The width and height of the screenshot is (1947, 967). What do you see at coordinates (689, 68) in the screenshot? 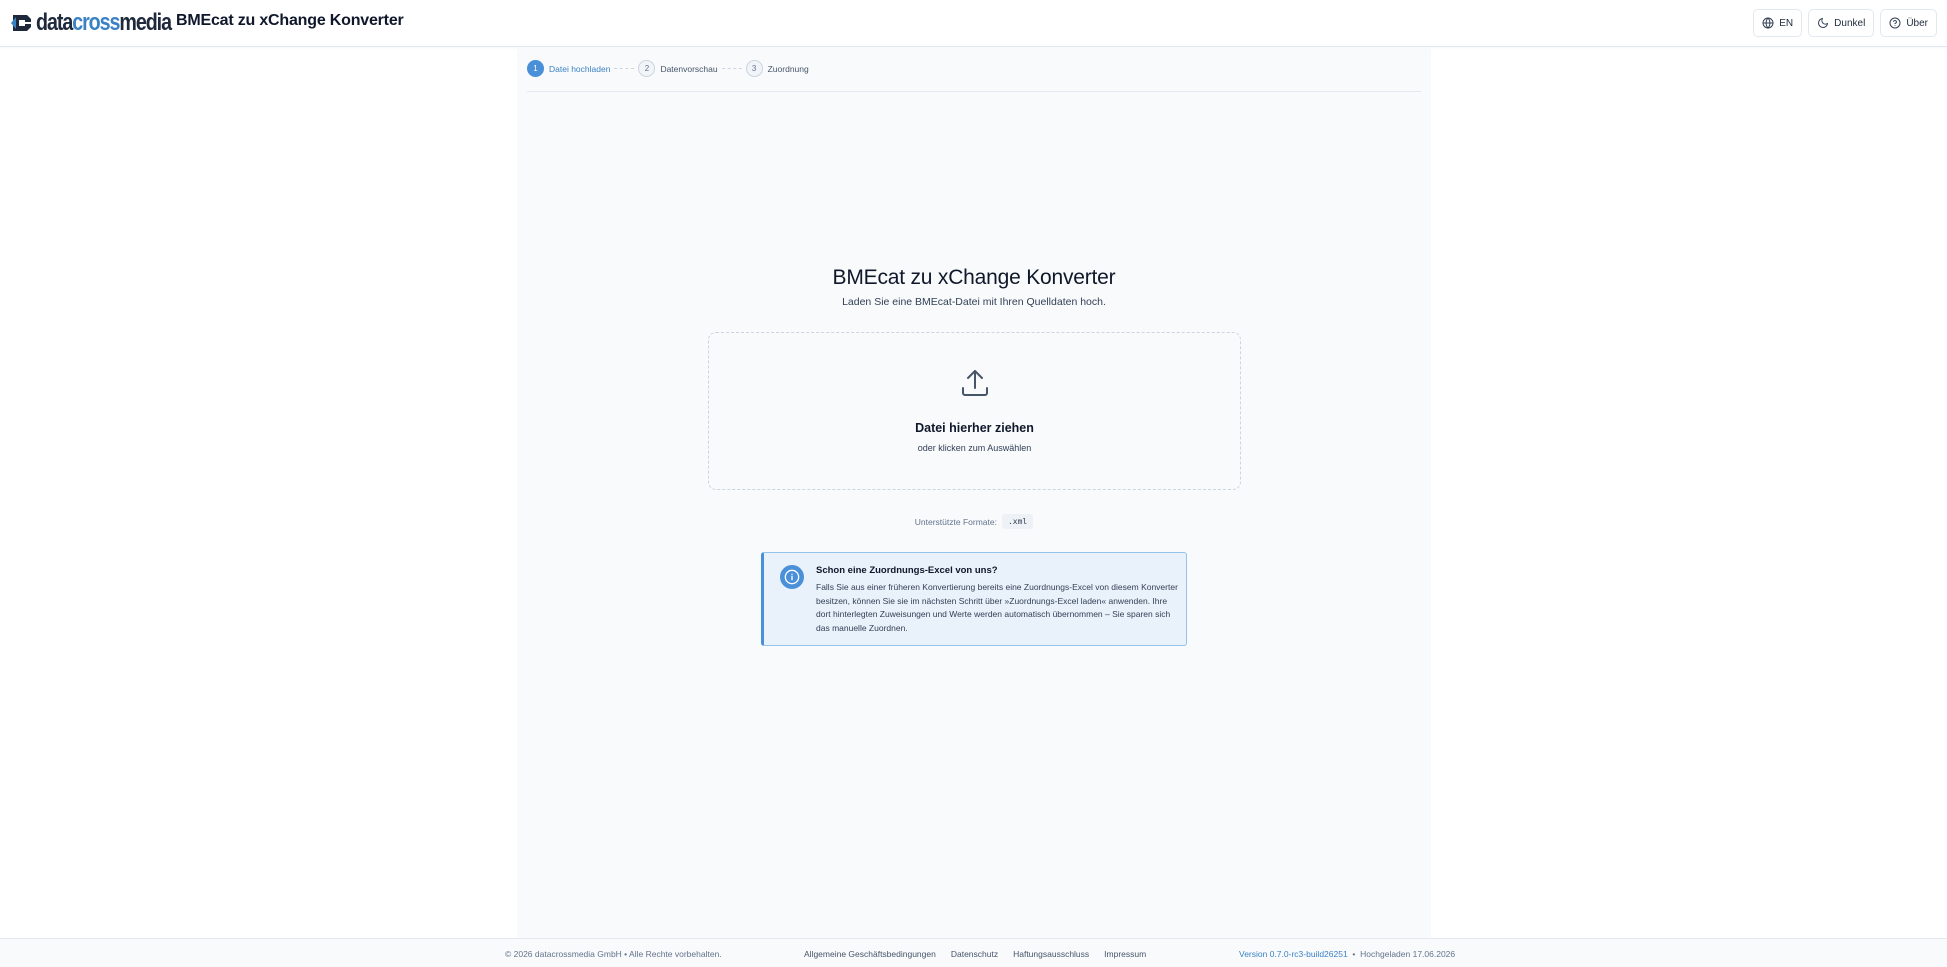
I see `step-label: Datenvorschau` at bounding box center [689, 68].